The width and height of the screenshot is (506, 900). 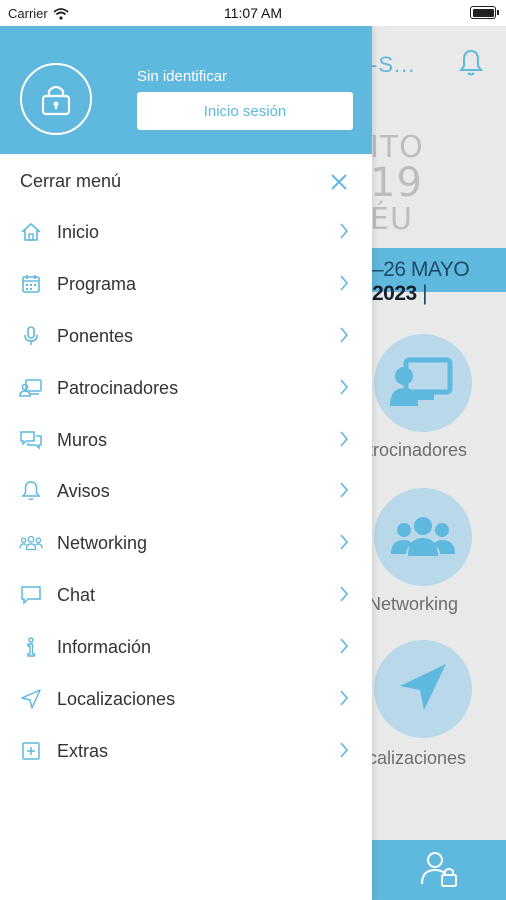 I want to click on lock-icon, so click(x=56, y=100).